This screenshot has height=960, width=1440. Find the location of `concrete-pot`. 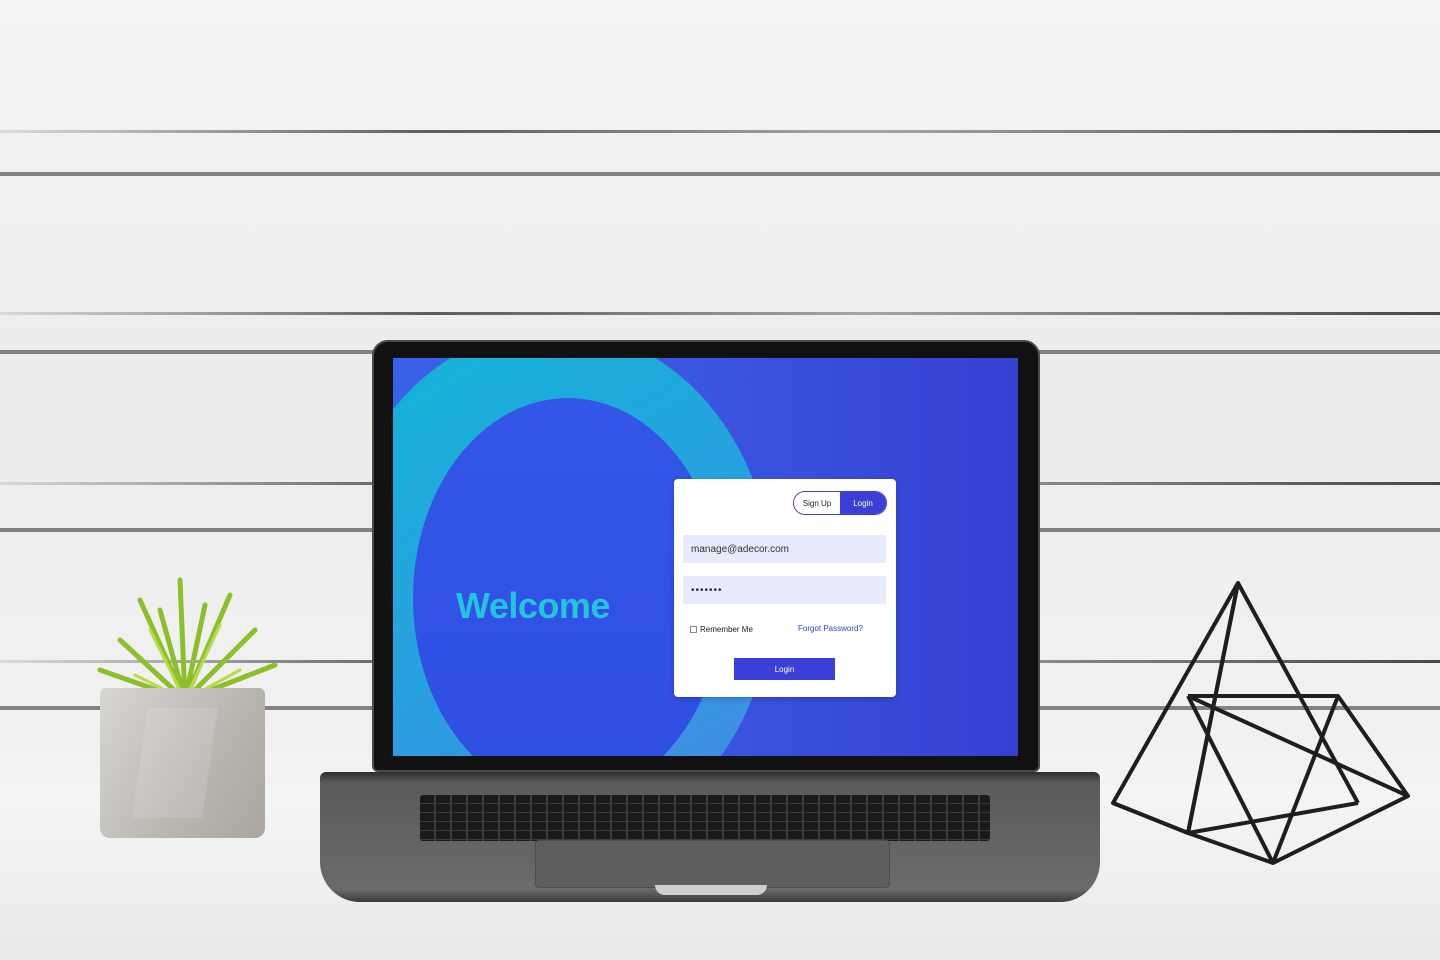

concrete-pot is located at coordinates (182, 763).